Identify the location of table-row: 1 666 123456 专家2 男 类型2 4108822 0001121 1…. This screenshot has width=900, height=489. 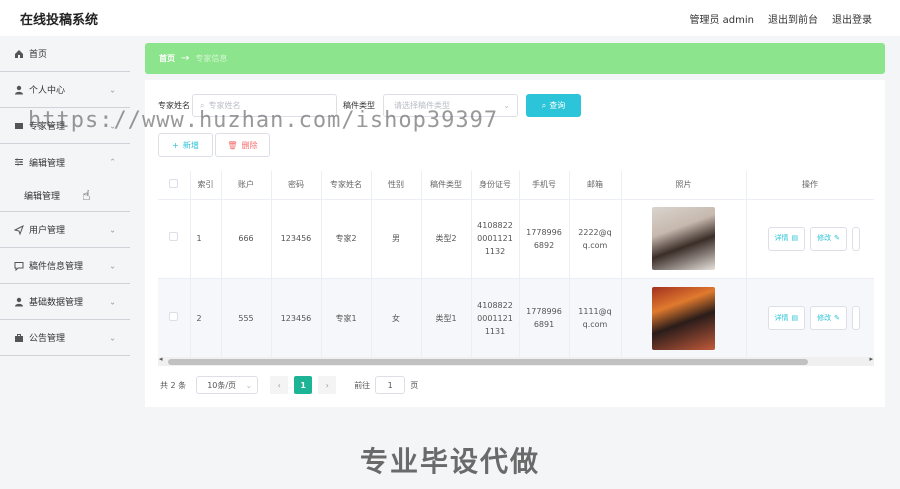
(516, 239).